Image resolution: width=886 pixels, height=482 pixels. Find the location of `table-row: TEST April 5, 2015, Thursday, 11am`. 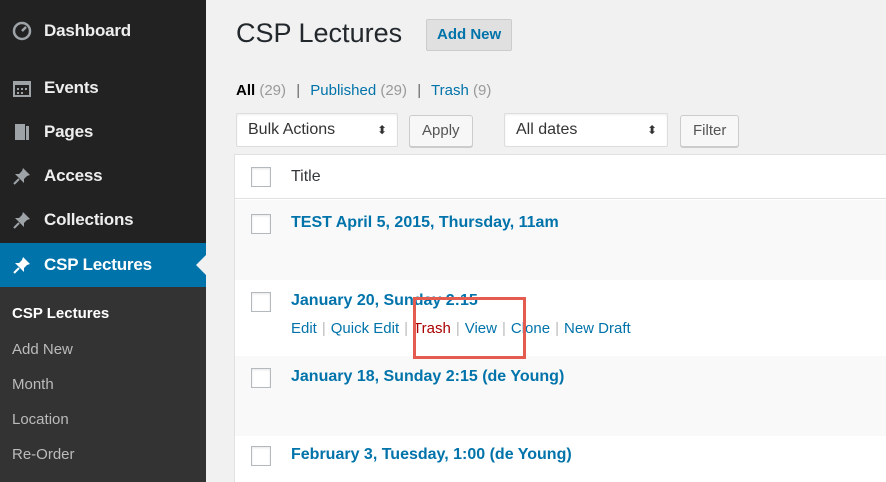

table-row: TEST April 5, 2015, Thursday, 11am is located at coordinates (560, 240).